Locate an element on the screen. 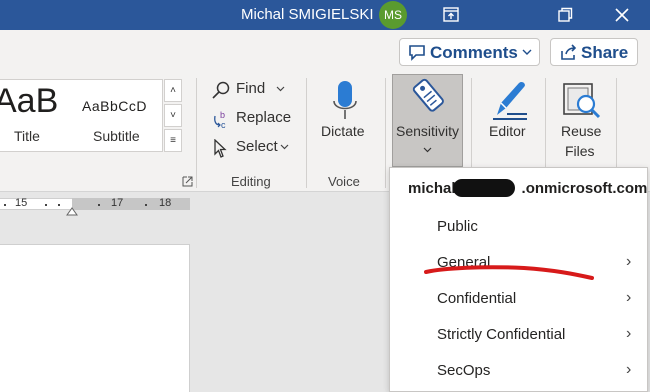  find-label: Find is located at coordinates (251, 88).